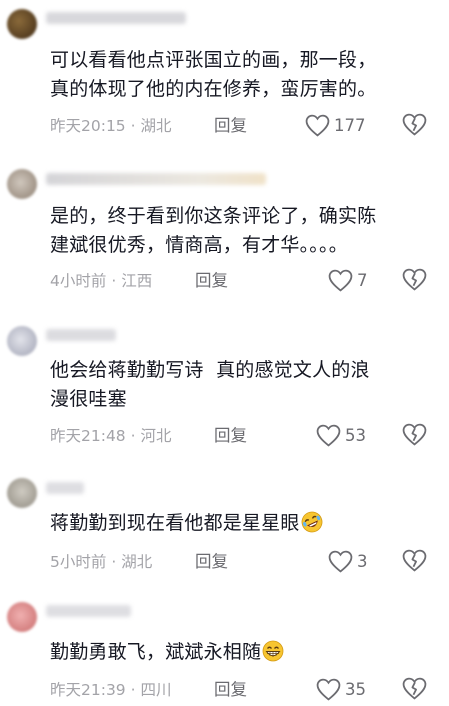  I want to click on comment-meta: 5小时前 · 湖北, so click(101, 562).